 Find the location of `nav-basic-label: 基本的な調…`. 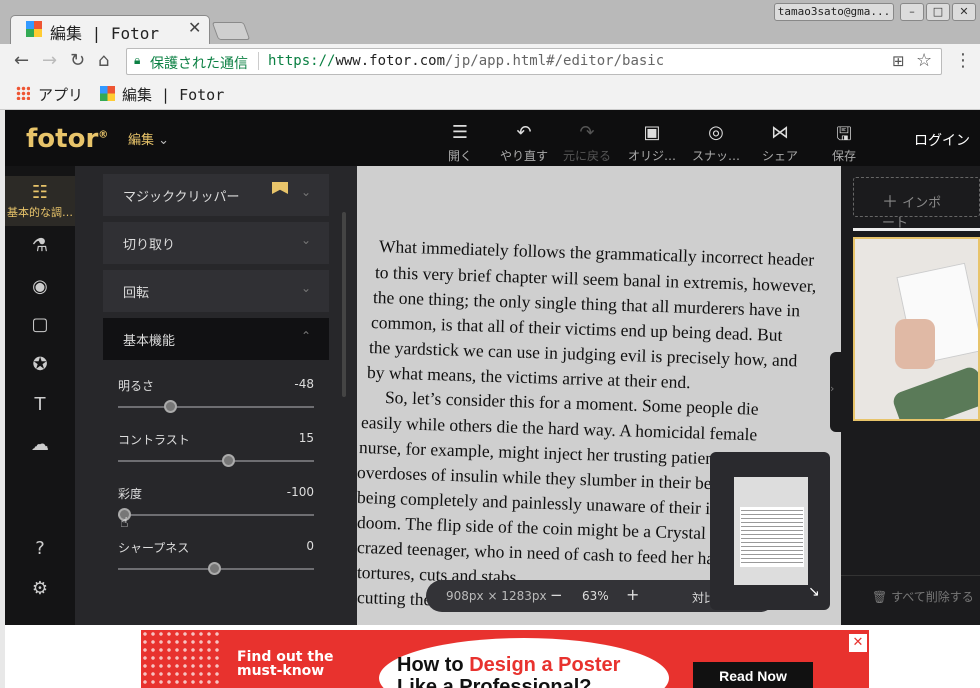

nav-basic-label: 基本的な調… is located at coordinates (40, 212).